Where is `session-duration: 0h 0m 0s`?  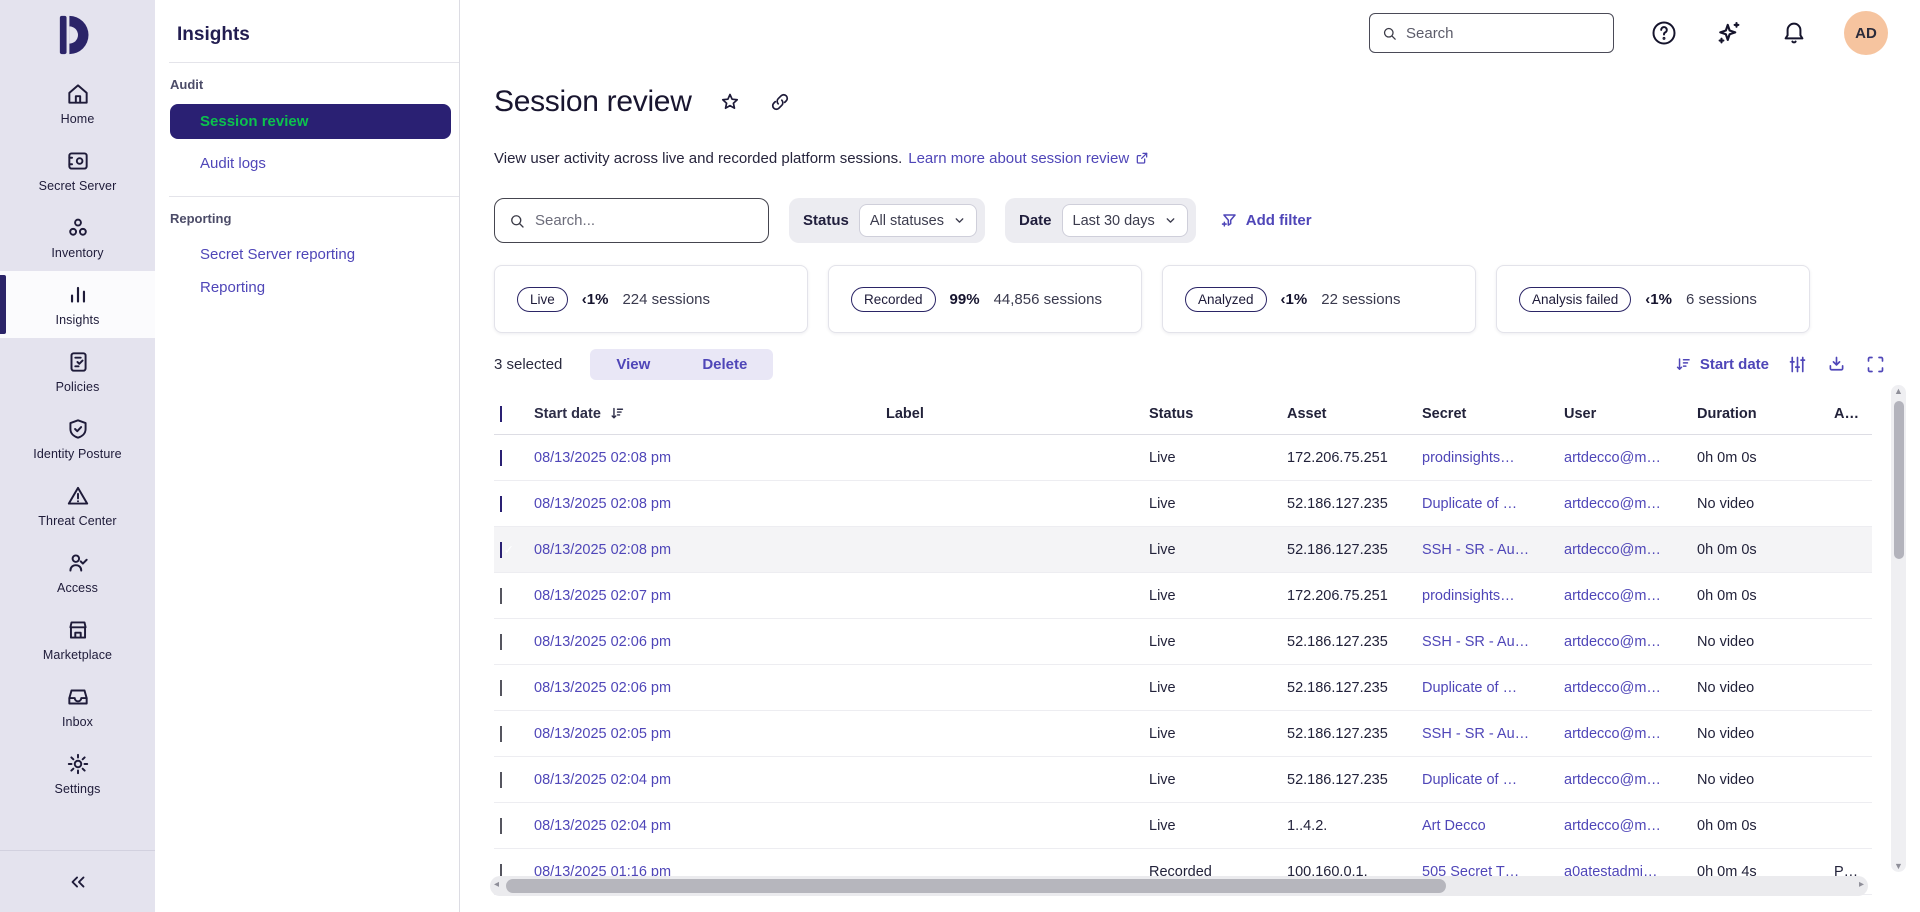
session-duration: 0h 0m 0s is located at coordinates (1727, 595).